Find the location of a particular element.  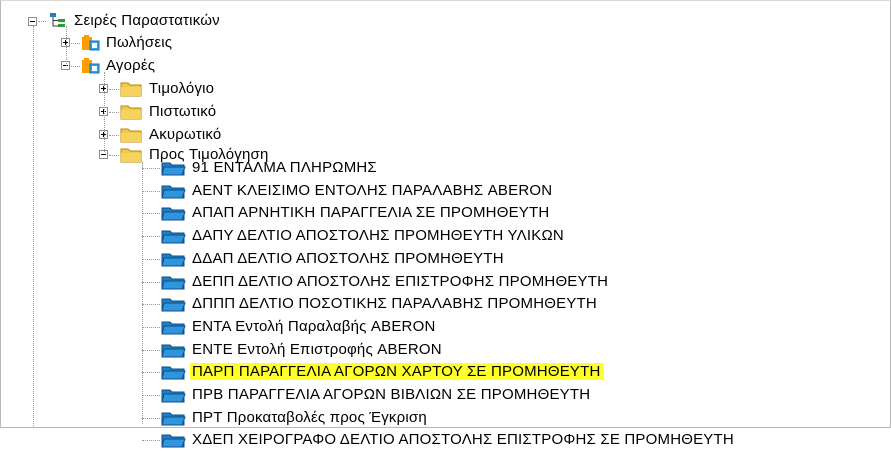

tree-root-icon is located at coordinates (57, 20).